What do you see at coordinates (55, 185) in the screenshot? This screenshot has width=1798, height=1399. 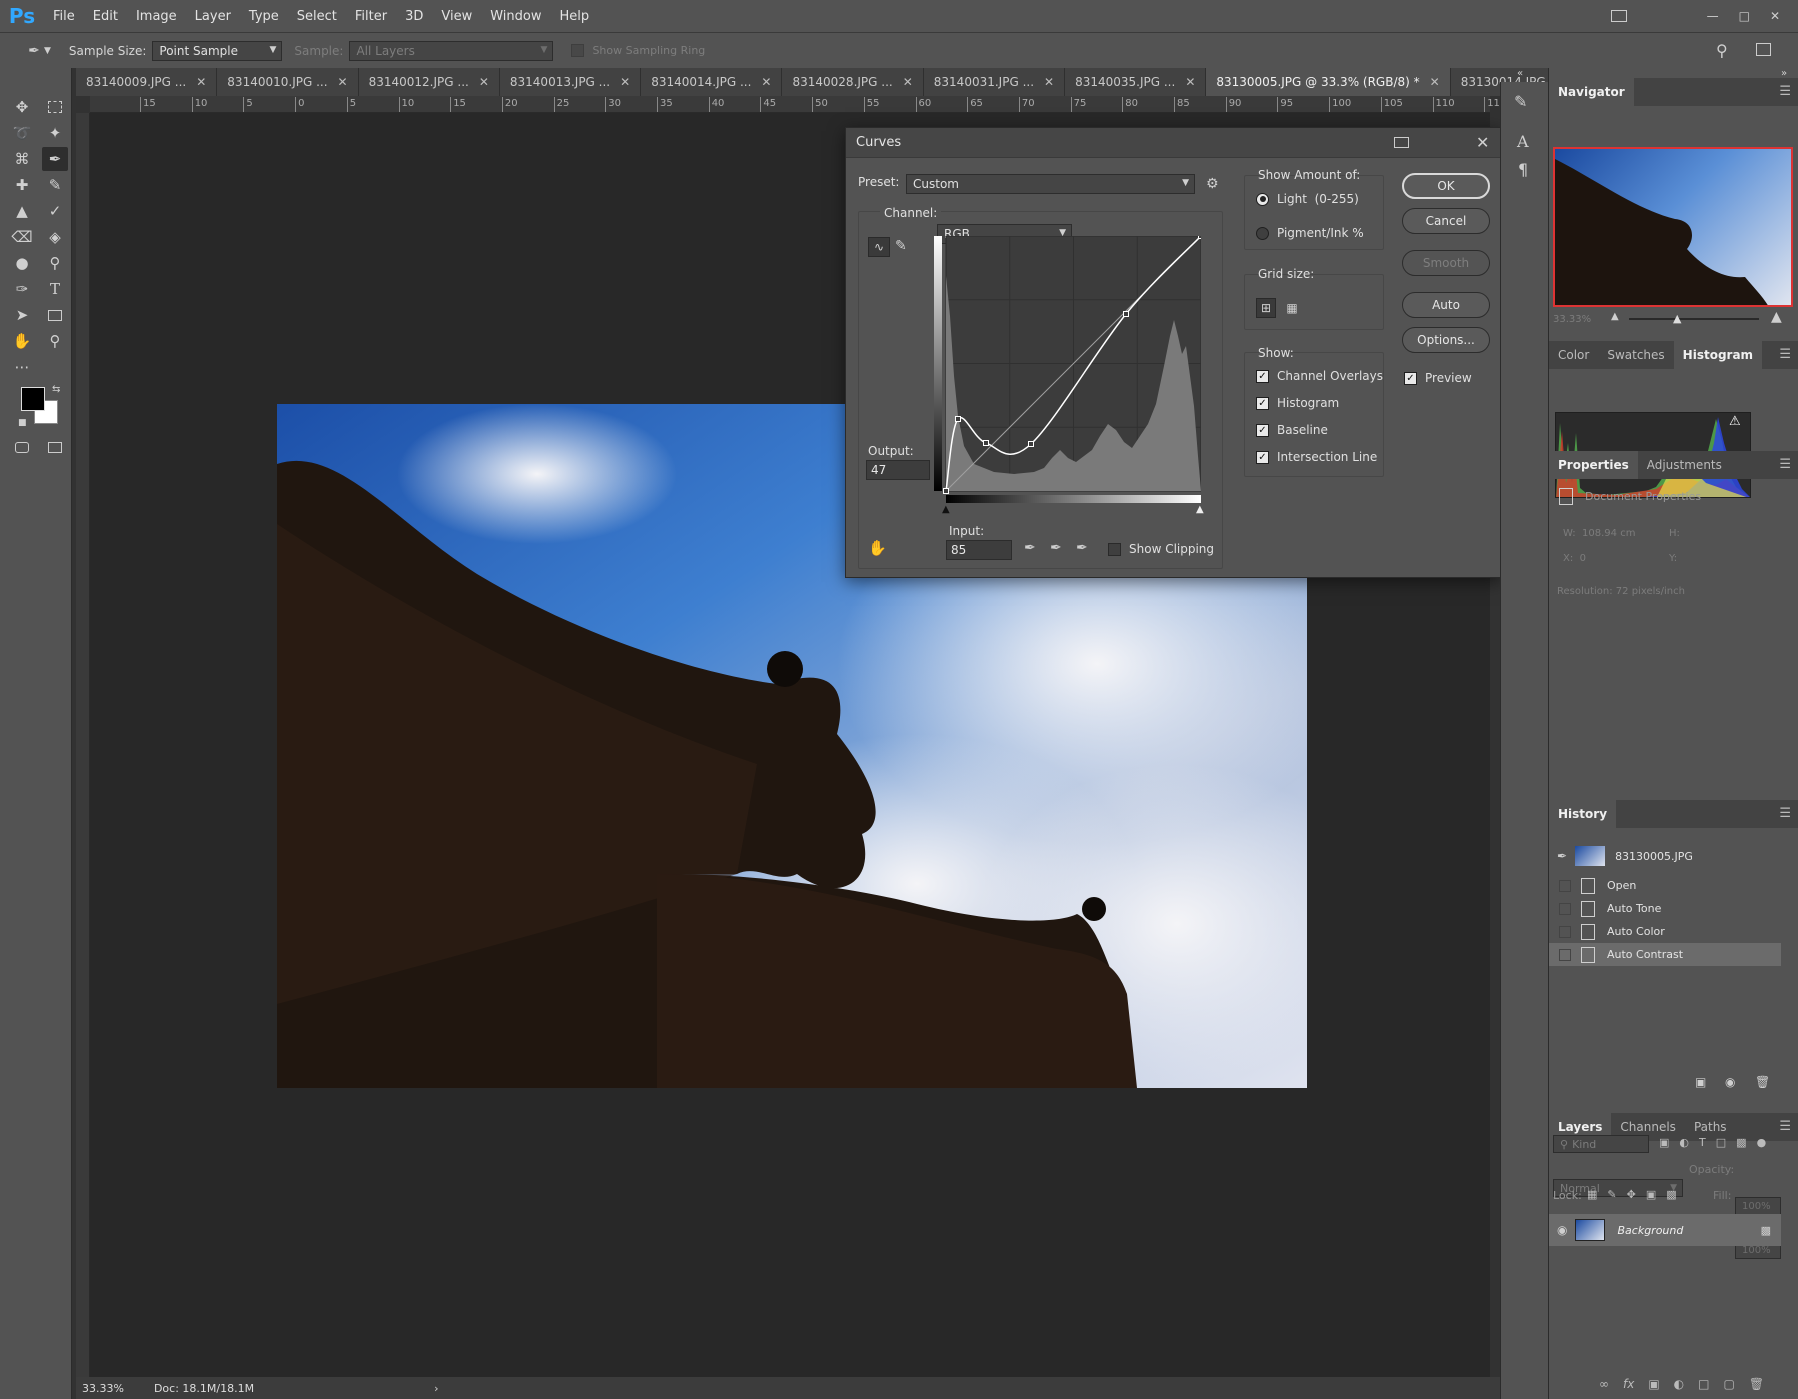 I see `brush-tool-icon: ✎` at bounding box center [55, 185].